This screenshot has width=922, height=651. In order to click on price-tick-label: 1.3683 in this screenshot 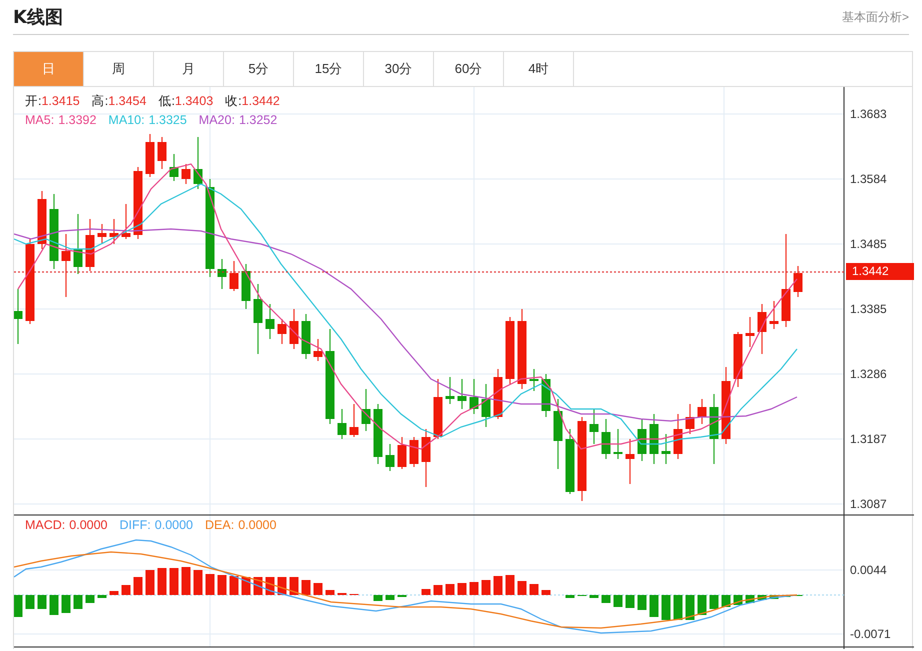, I will do `click(868, 114)`.